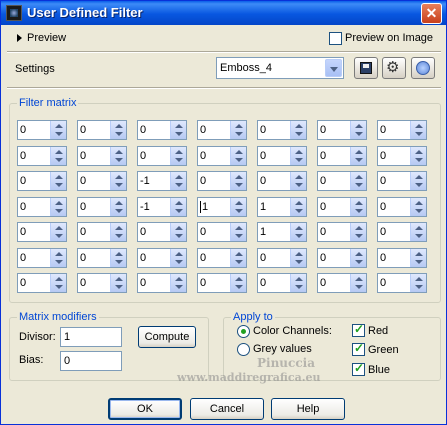  Describe the element at coordinates (102, 130) in the screenshot. I see `matrix-cell-r1-c2: 0` at that location.